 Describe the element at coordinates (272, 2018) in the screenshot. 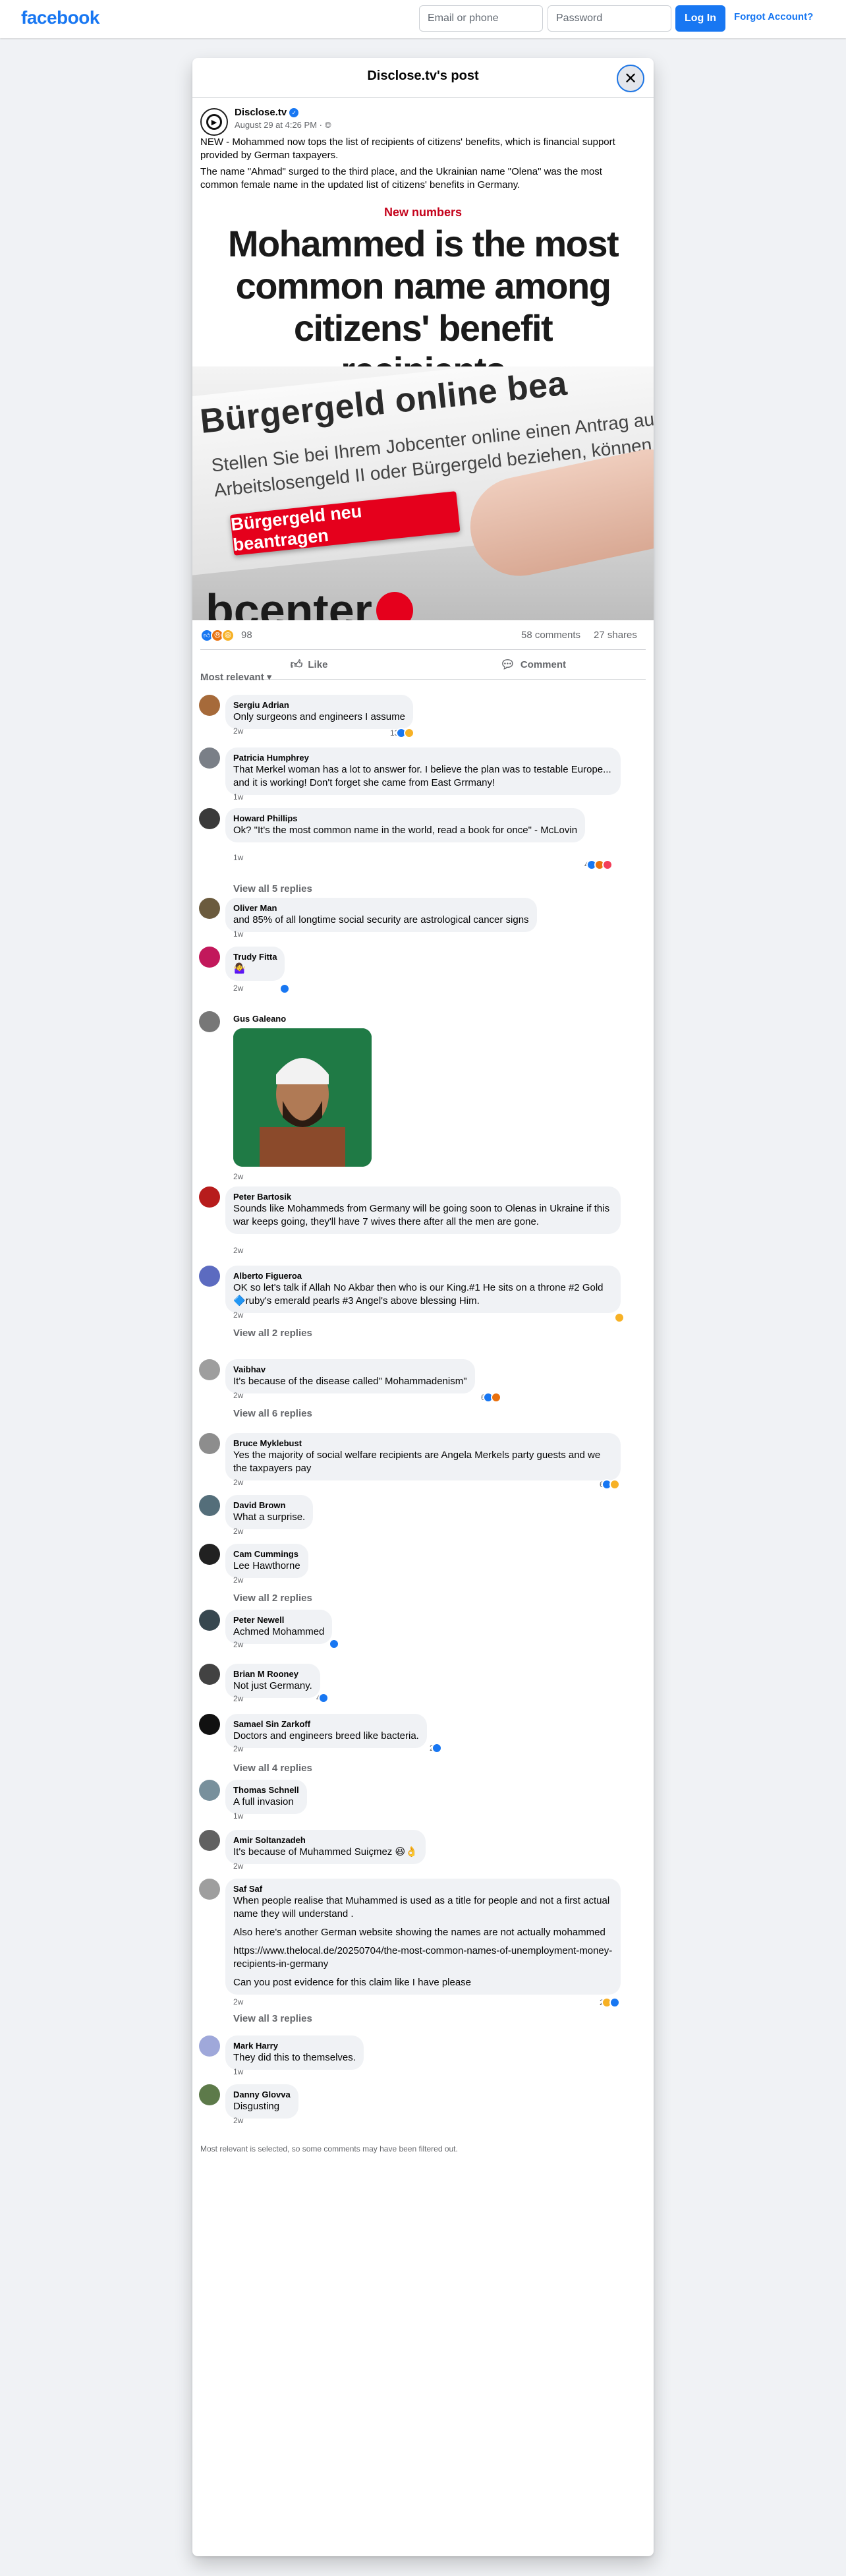

I see `view-replies-link: View all 3 replies` at that location.